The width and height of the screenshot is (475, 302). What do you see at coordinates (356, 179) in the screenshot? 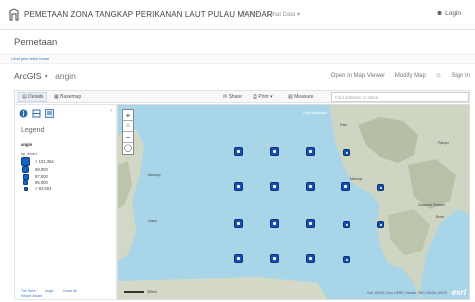
I see `map-label-city: Mamuju` at bounding box center [356, 179].